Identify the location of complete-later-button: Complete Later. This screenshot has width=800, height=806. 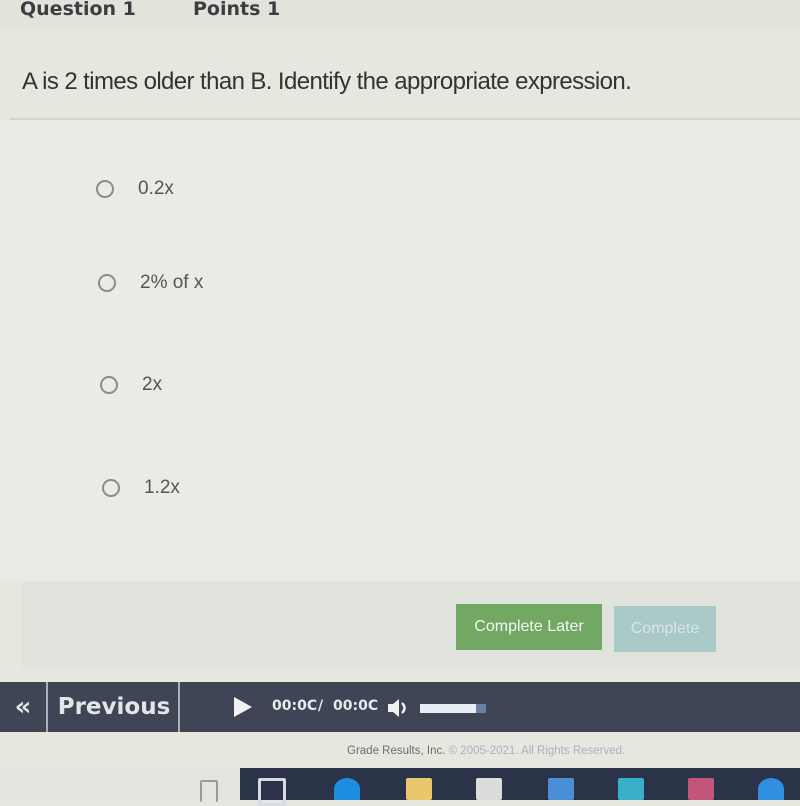
(529, 627).